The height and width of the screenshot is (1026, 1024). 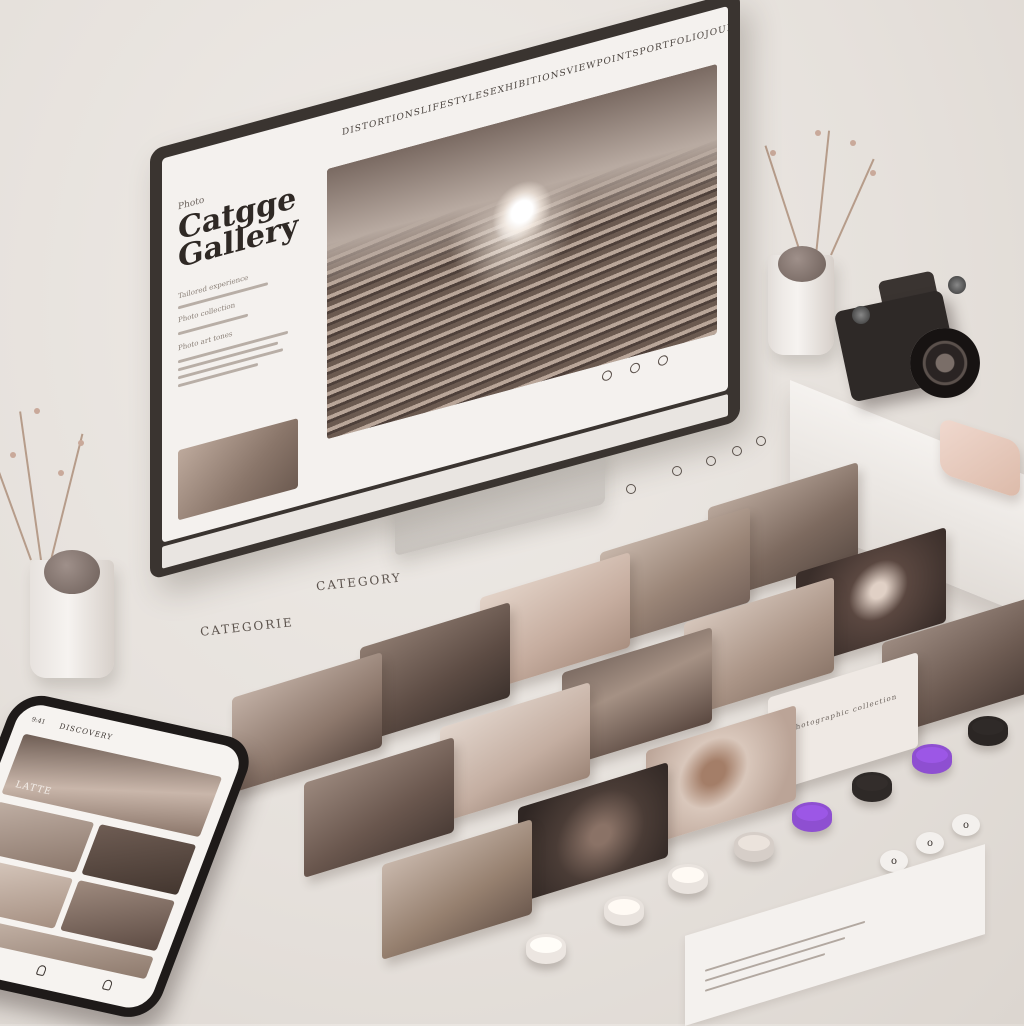 I want to click on vase-right-stone, so click(x=802, y=264).